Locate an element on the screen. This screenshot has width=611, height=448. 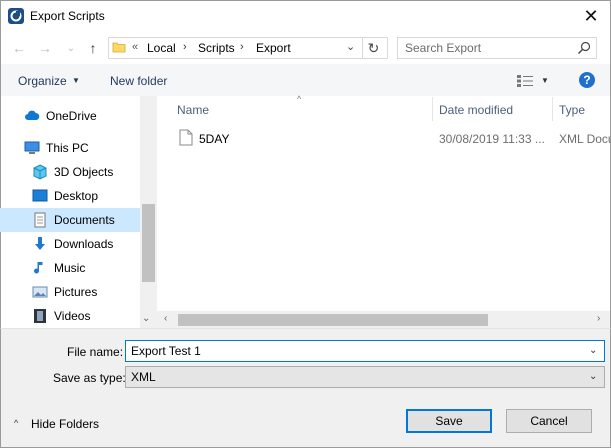
close-button: ✕ is located at coordinates (591, 16).